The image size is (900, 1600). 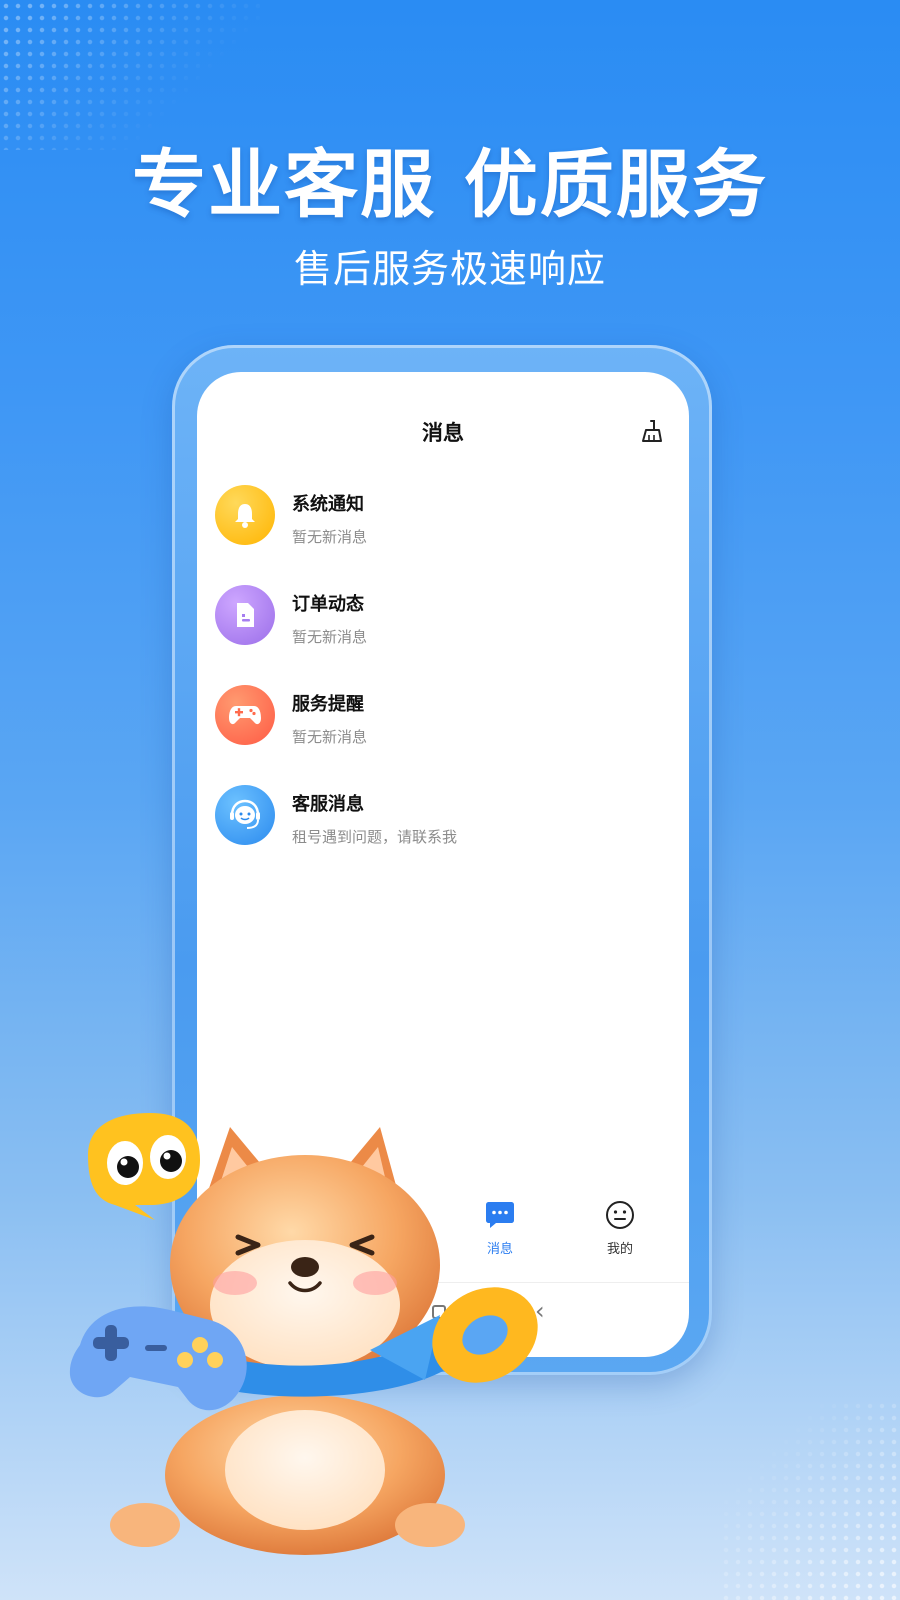 I want to click on message-item-system: 系统通知 暂无新消息, so click(x=445, y=535).